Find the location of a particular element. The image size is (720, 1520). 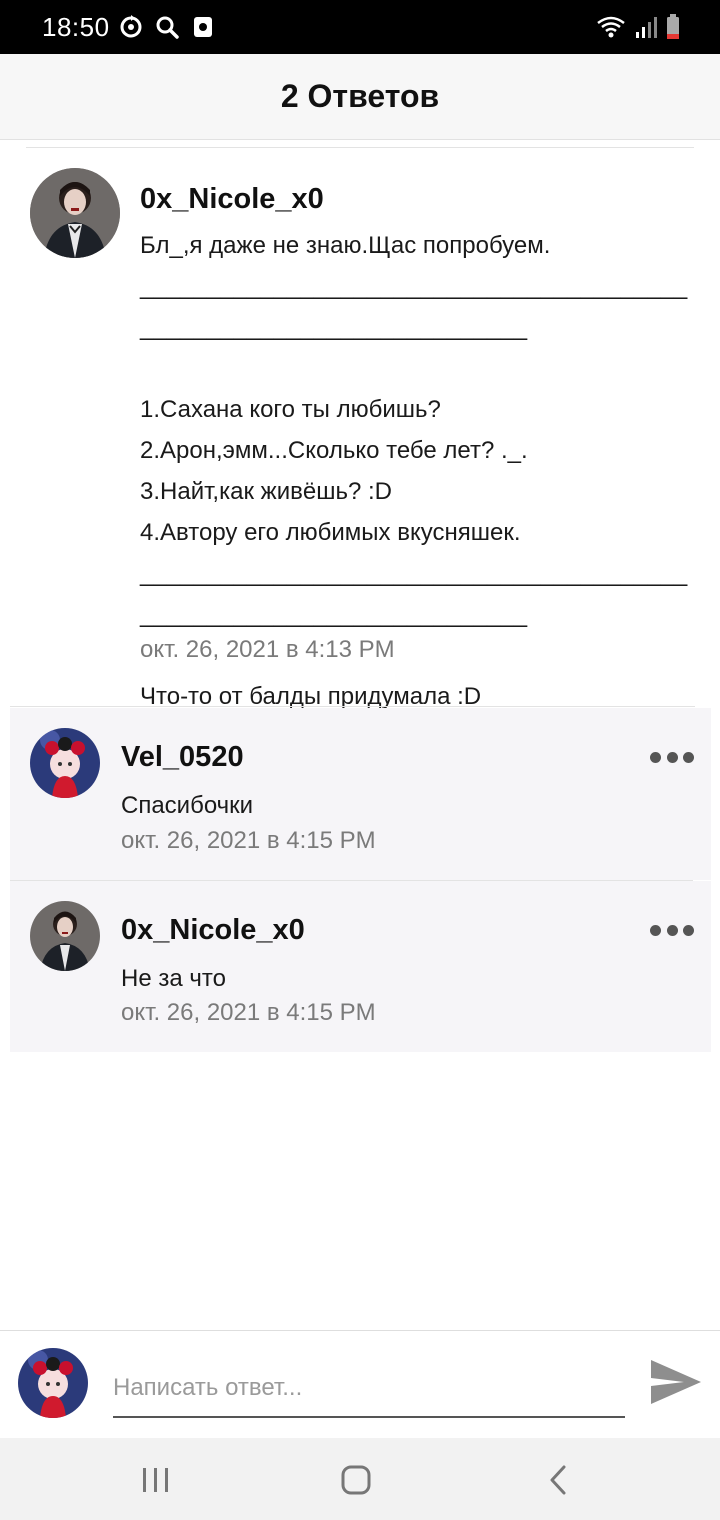

home-button is located at coordinates (356, 1480).